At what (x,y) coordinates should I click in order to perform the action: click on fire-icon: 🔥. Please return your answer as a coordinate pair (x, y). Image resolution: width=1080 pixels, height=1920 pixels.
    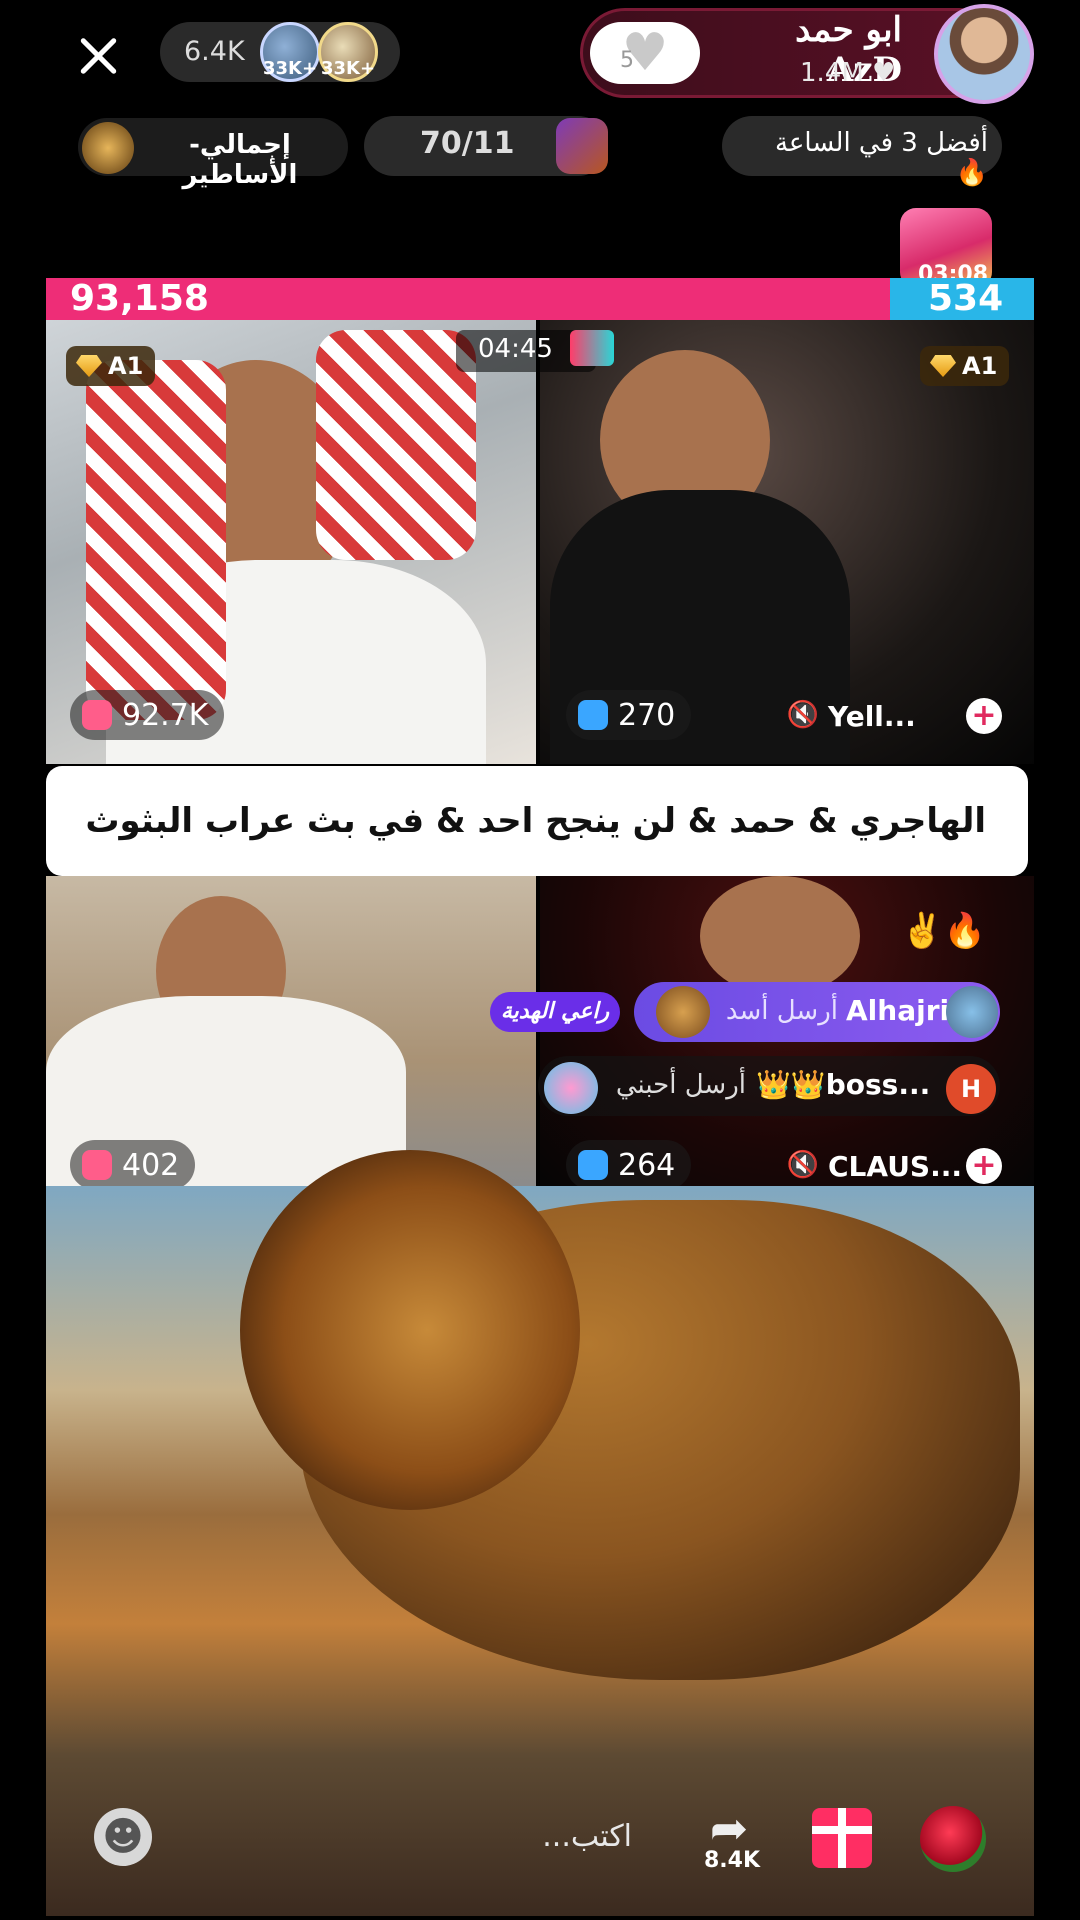
    Looking at the image, I should click on (971, 173).